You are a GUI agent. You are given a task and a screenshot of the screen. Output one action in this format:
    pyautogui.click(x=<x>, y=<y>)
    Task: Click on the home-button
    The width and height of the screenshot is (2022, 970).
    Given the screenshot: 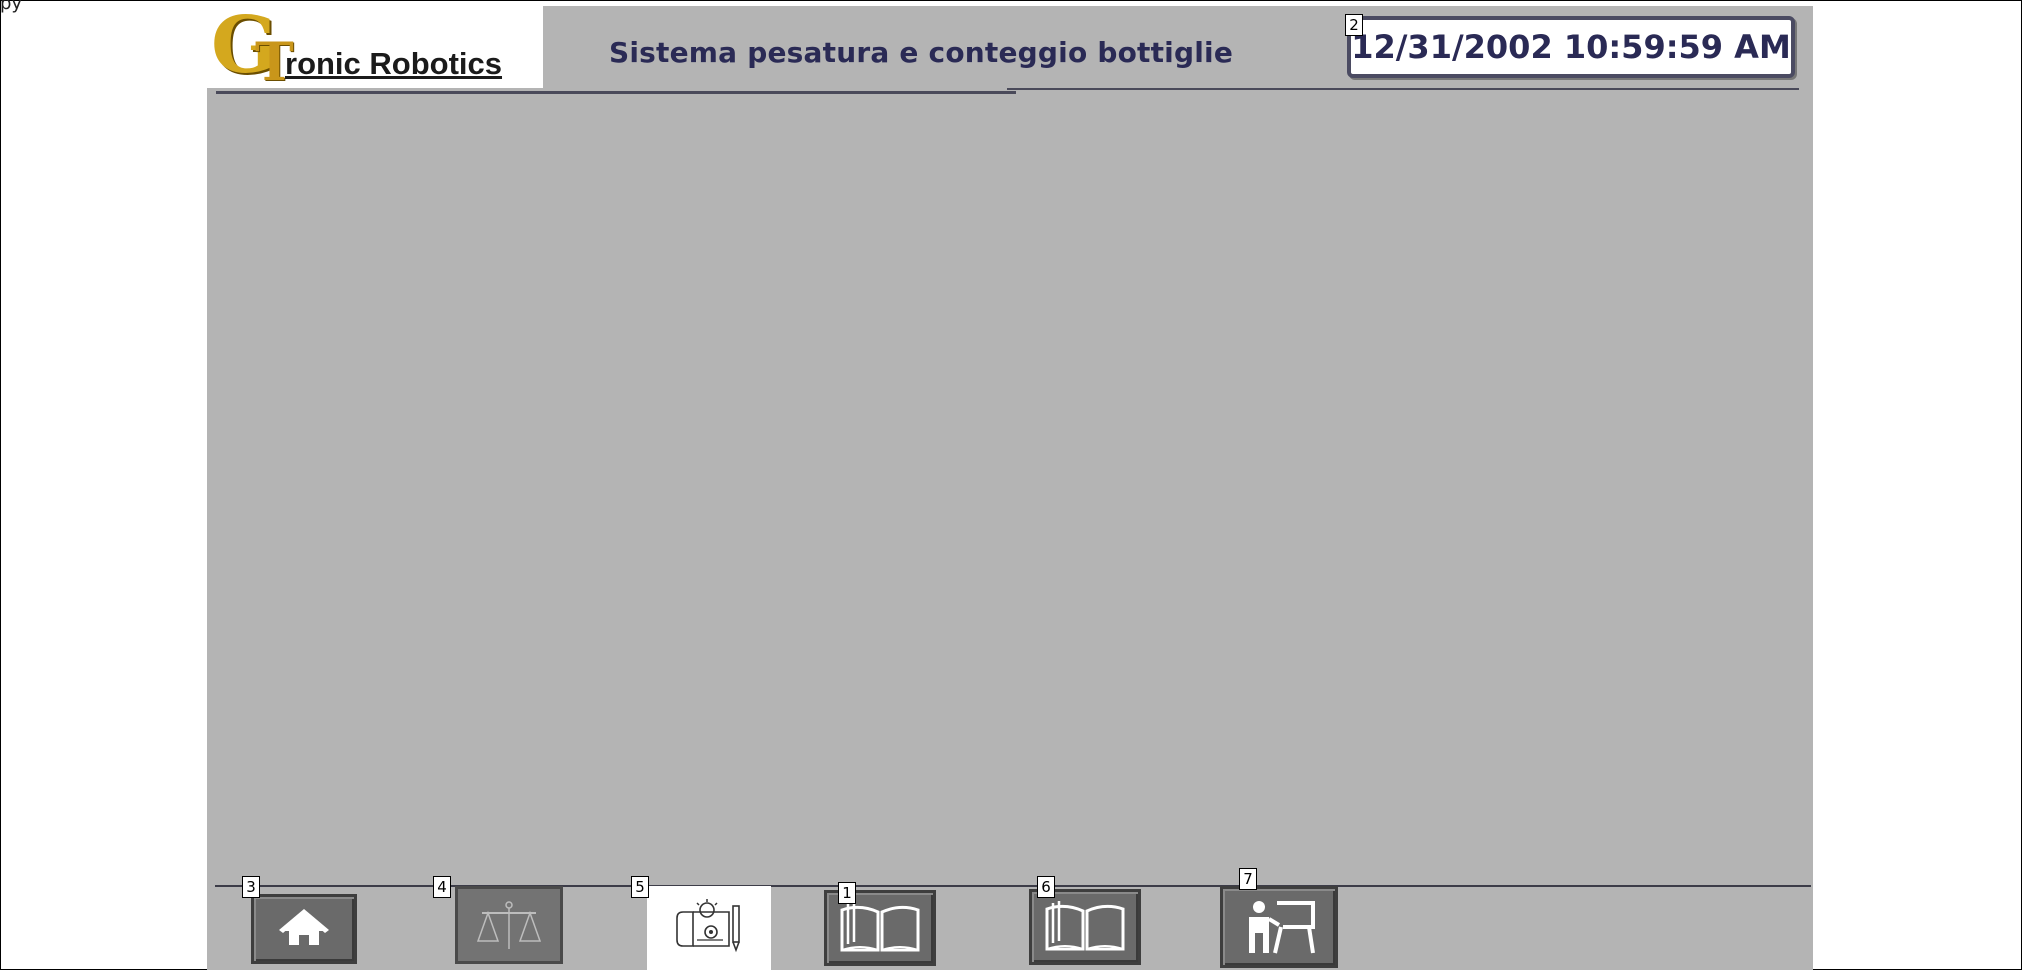 What is the action you would take?
    pyautogui.click(x=304, y=929)
    